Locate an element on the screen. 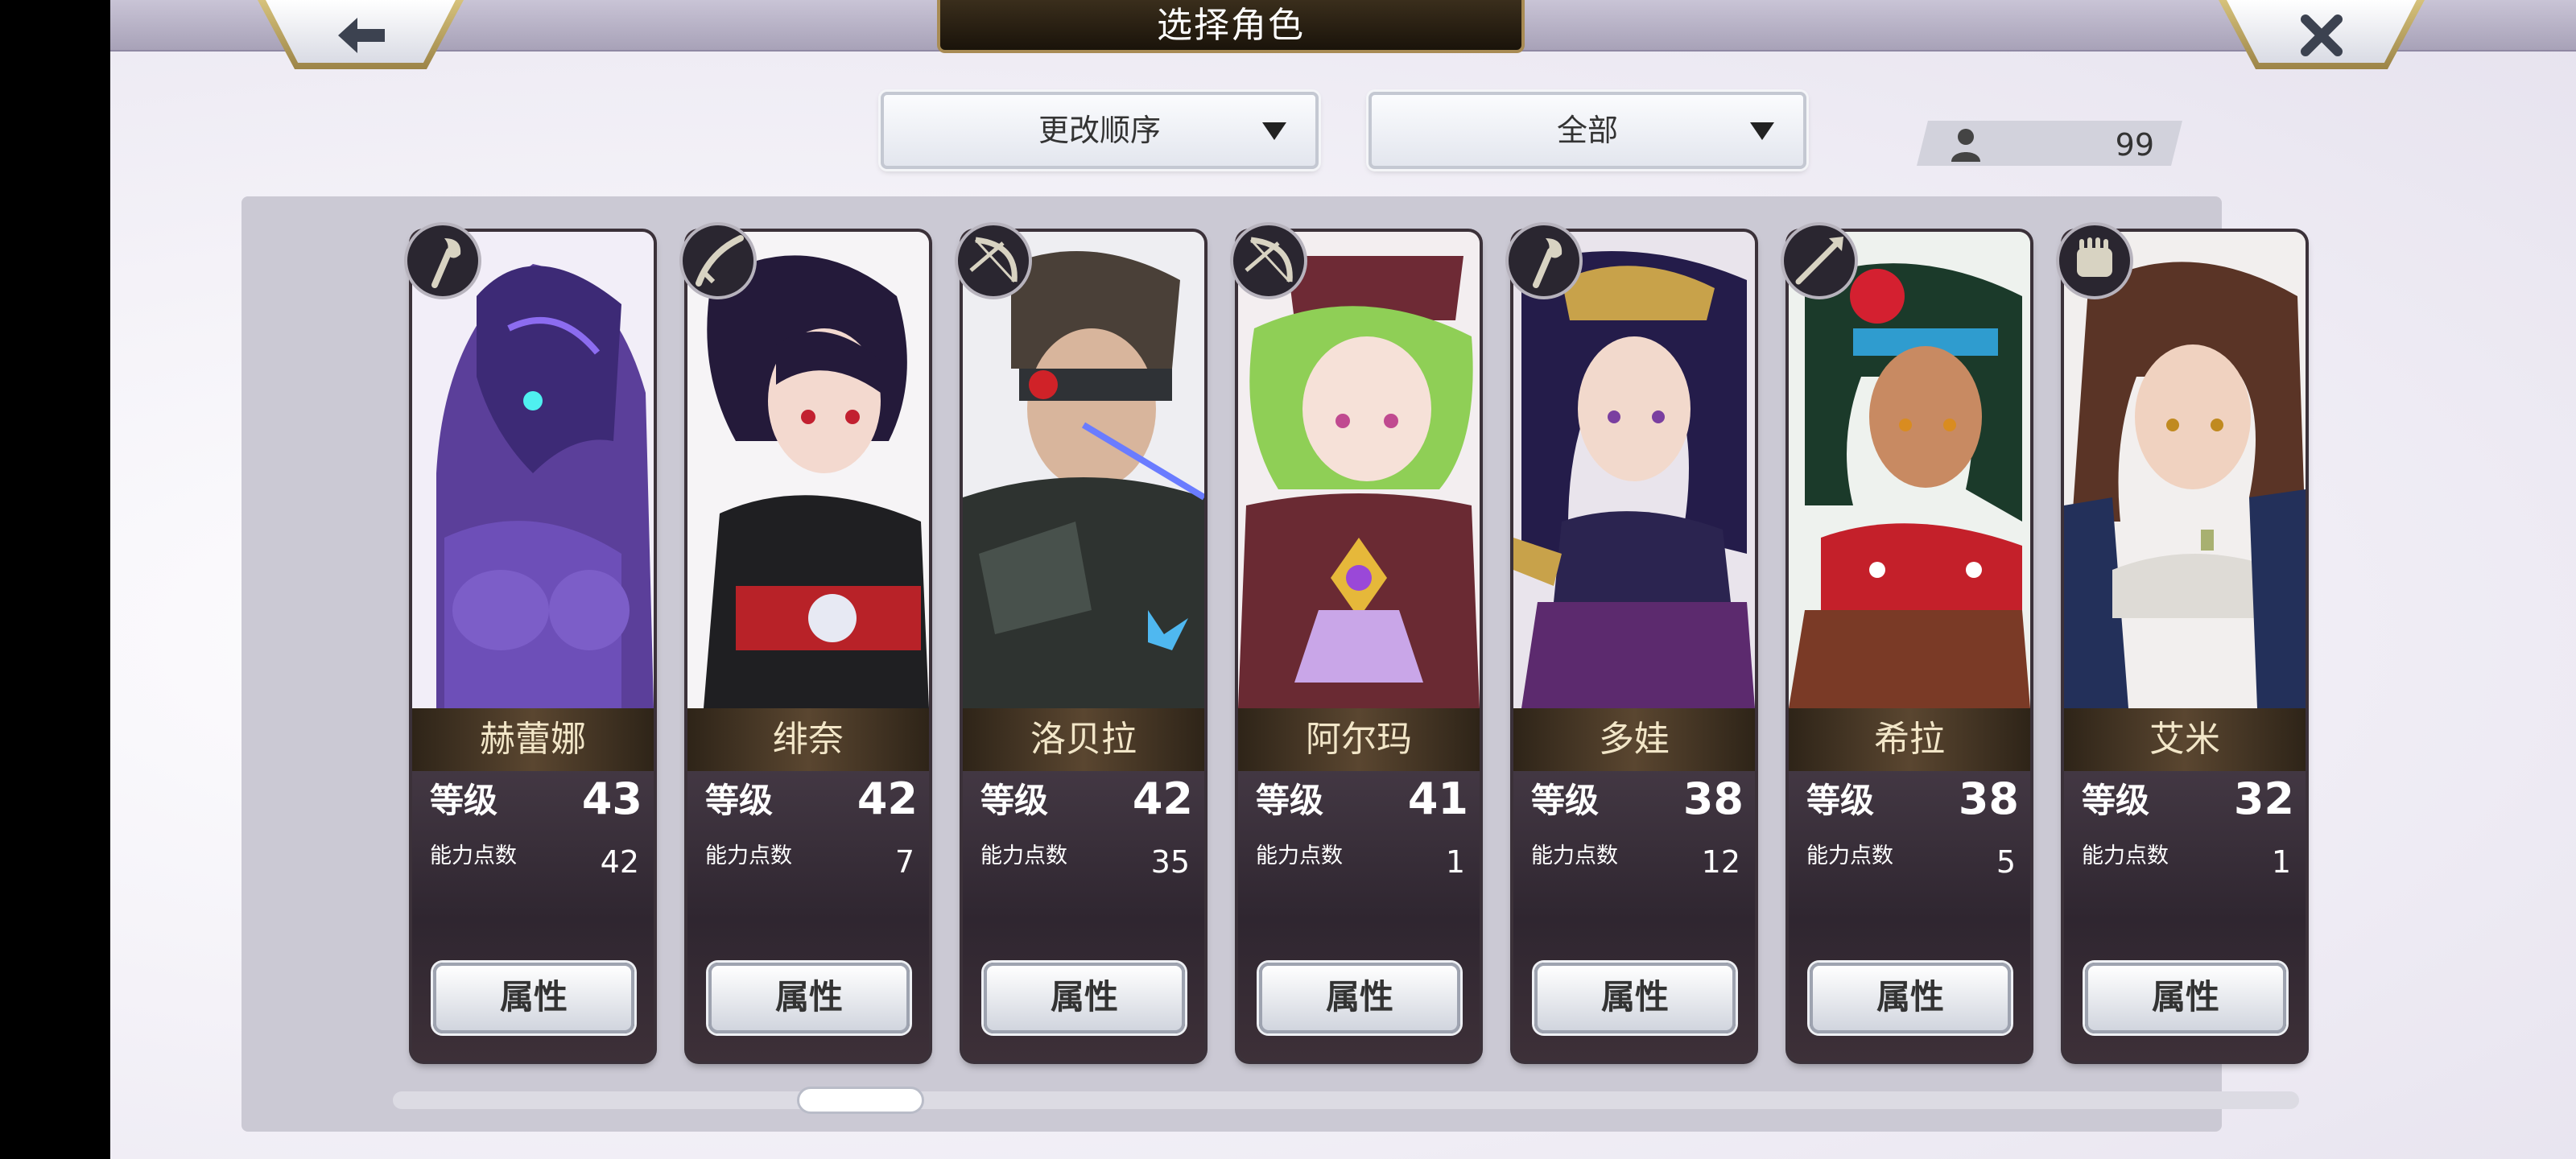 This screenshot has width=2576, height=1159. ability-points-value: 42 is located at coordinates (619, 862).